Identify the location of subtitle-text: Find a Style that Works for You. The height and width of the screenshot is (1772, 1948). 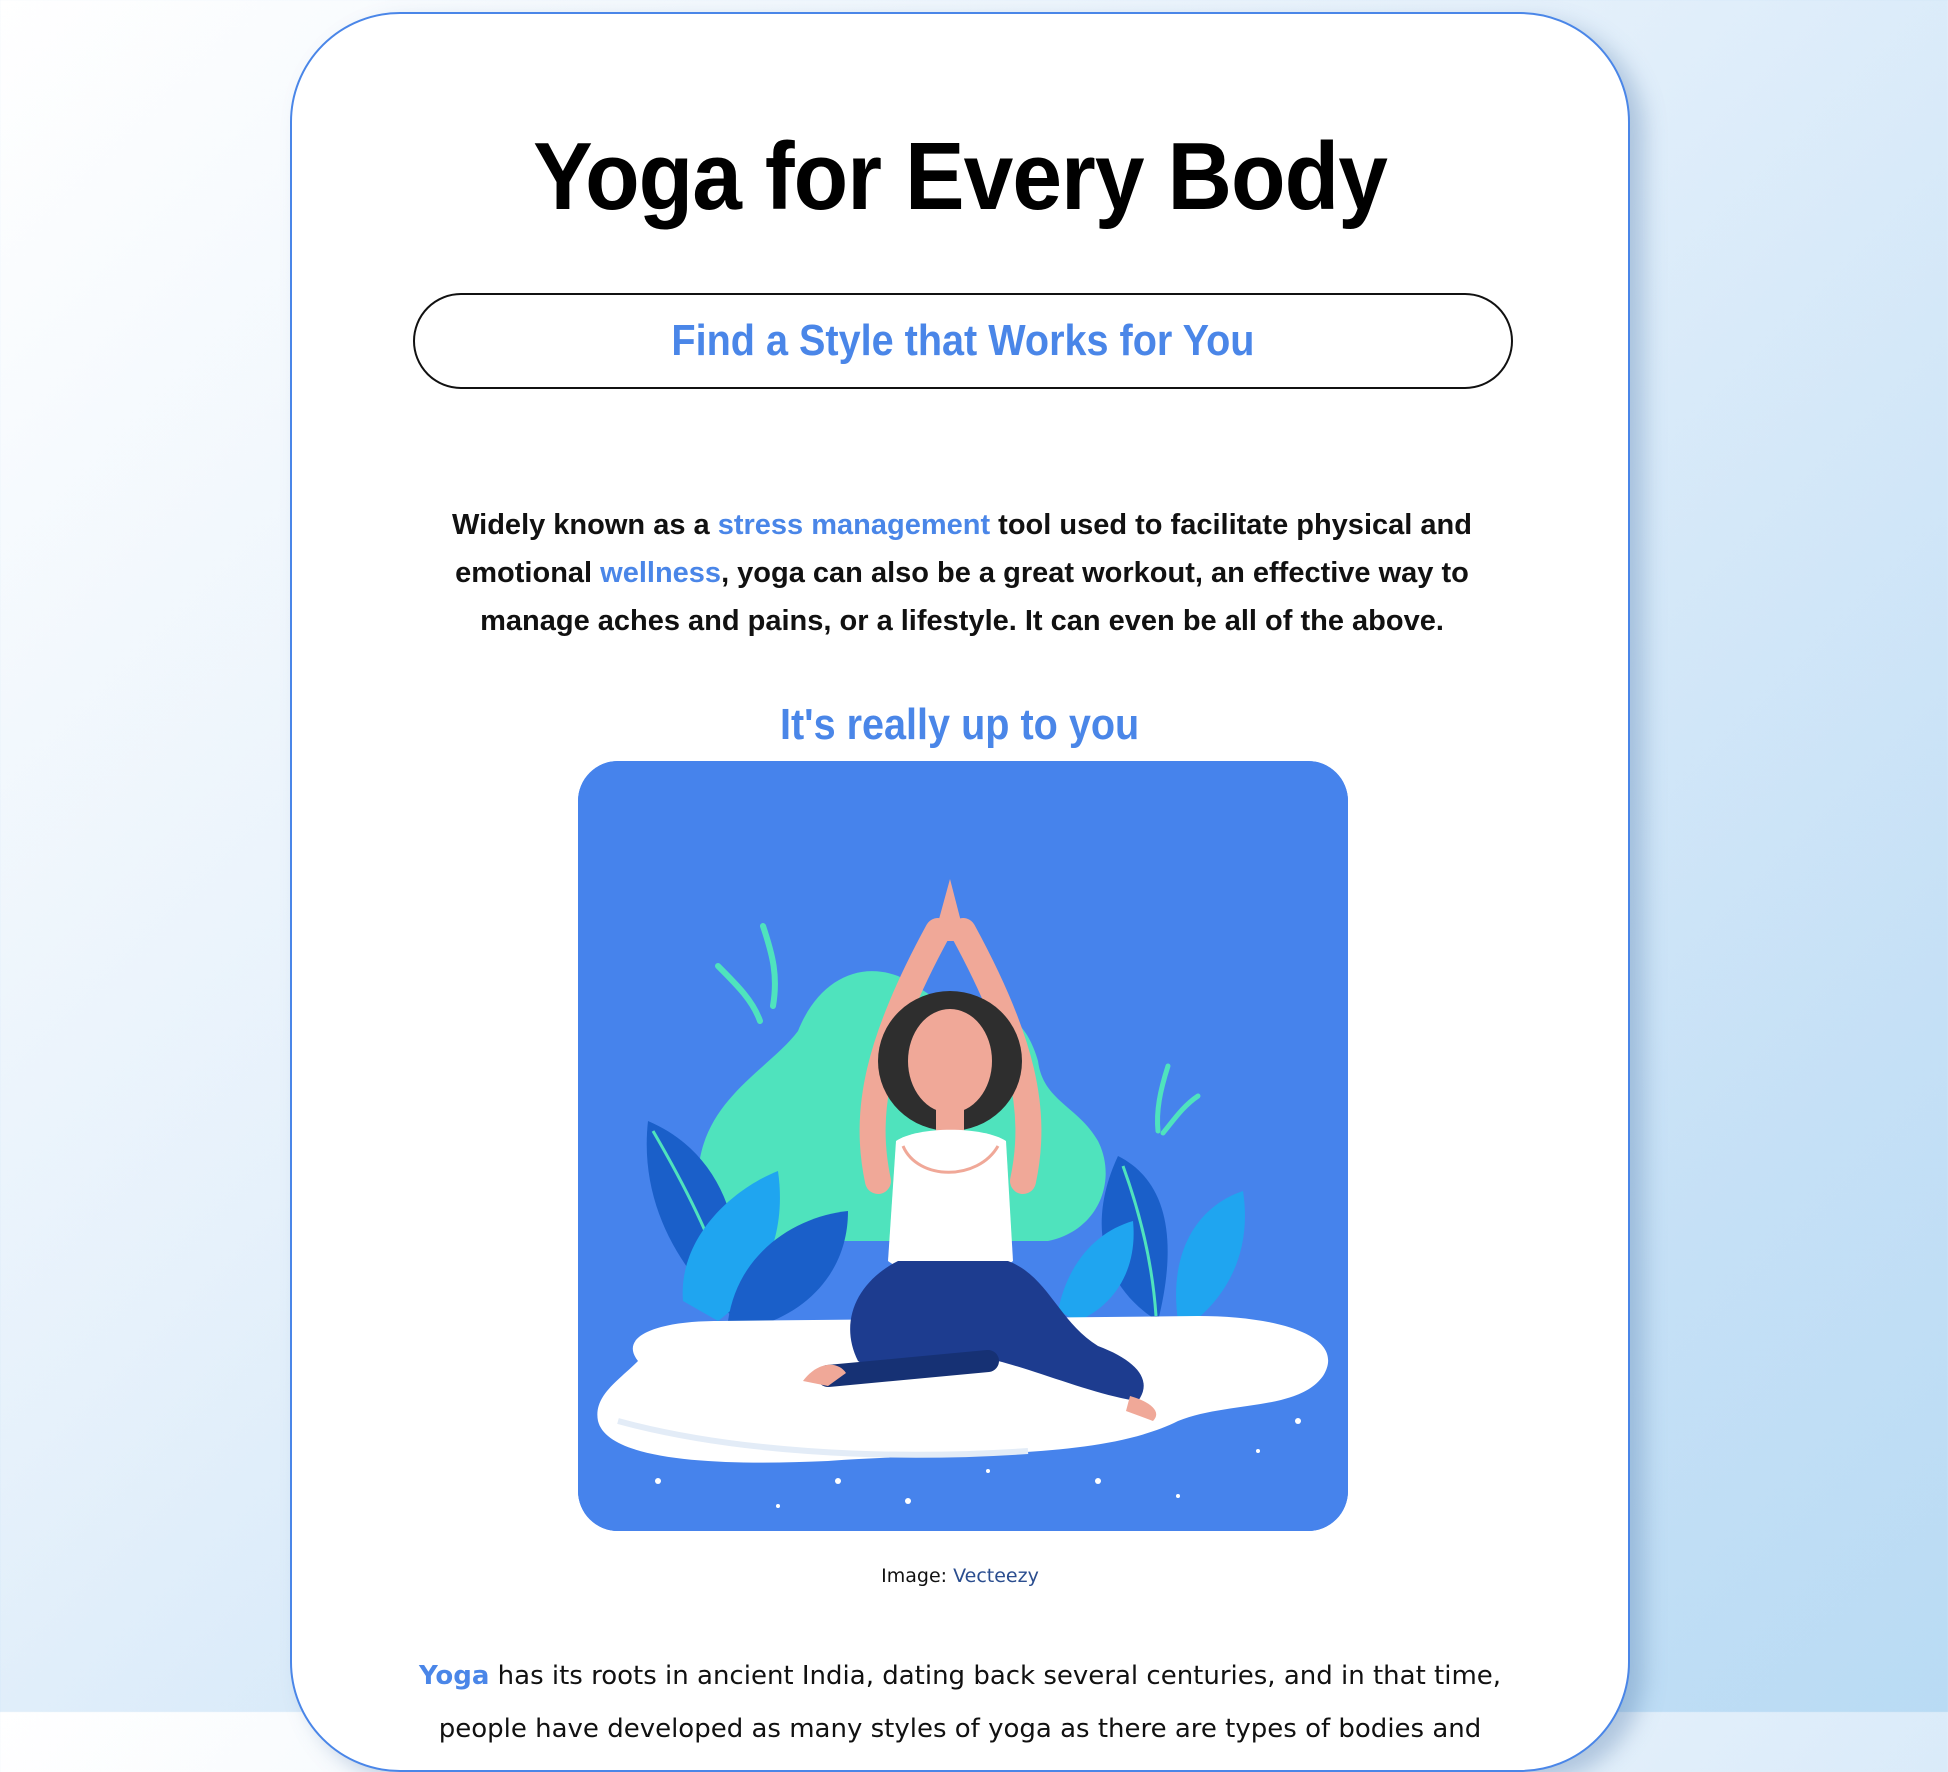
(963, 340).